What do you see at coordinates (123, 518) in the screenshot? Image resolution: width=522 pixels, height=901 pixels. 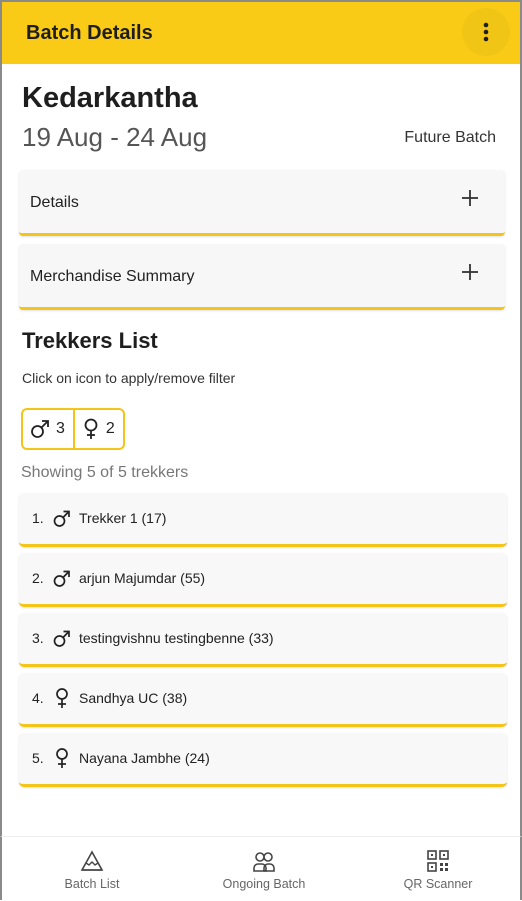 I see `trekker-name: Trekker 1 (17)` at bounding box center [123, 518].